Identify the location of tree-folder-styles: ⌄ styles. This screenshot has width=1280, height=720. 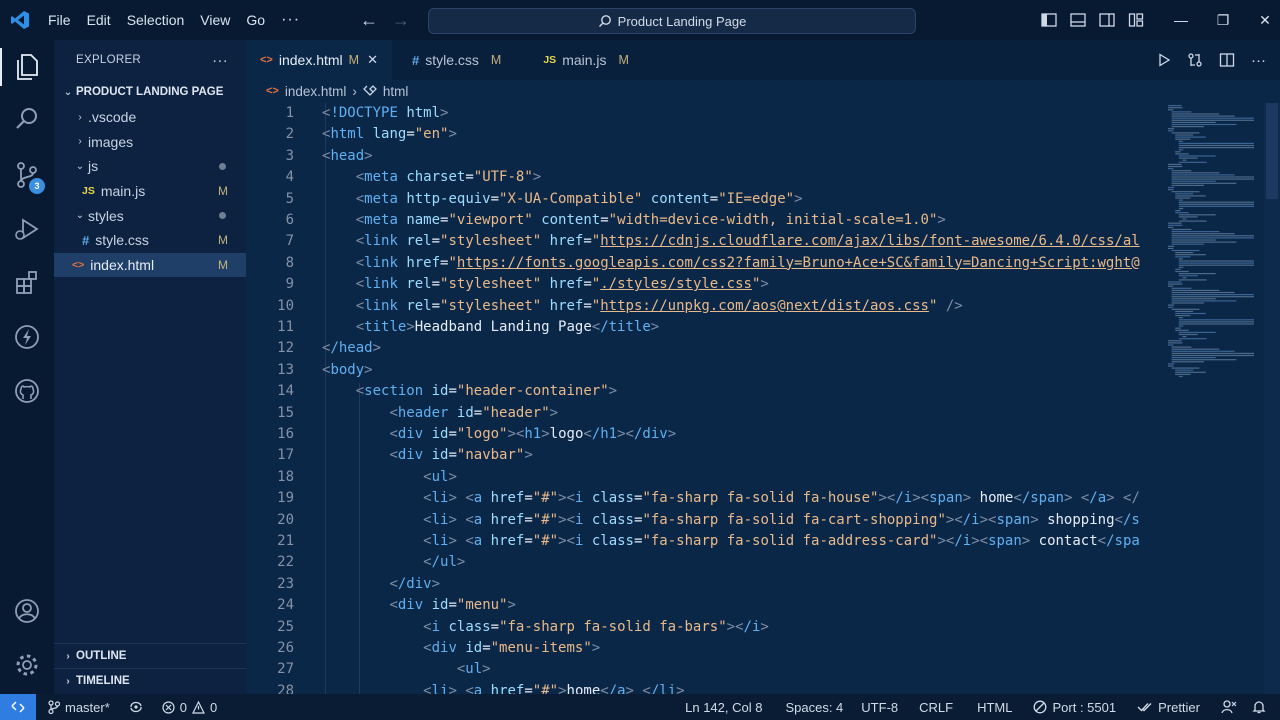
(150, 215).